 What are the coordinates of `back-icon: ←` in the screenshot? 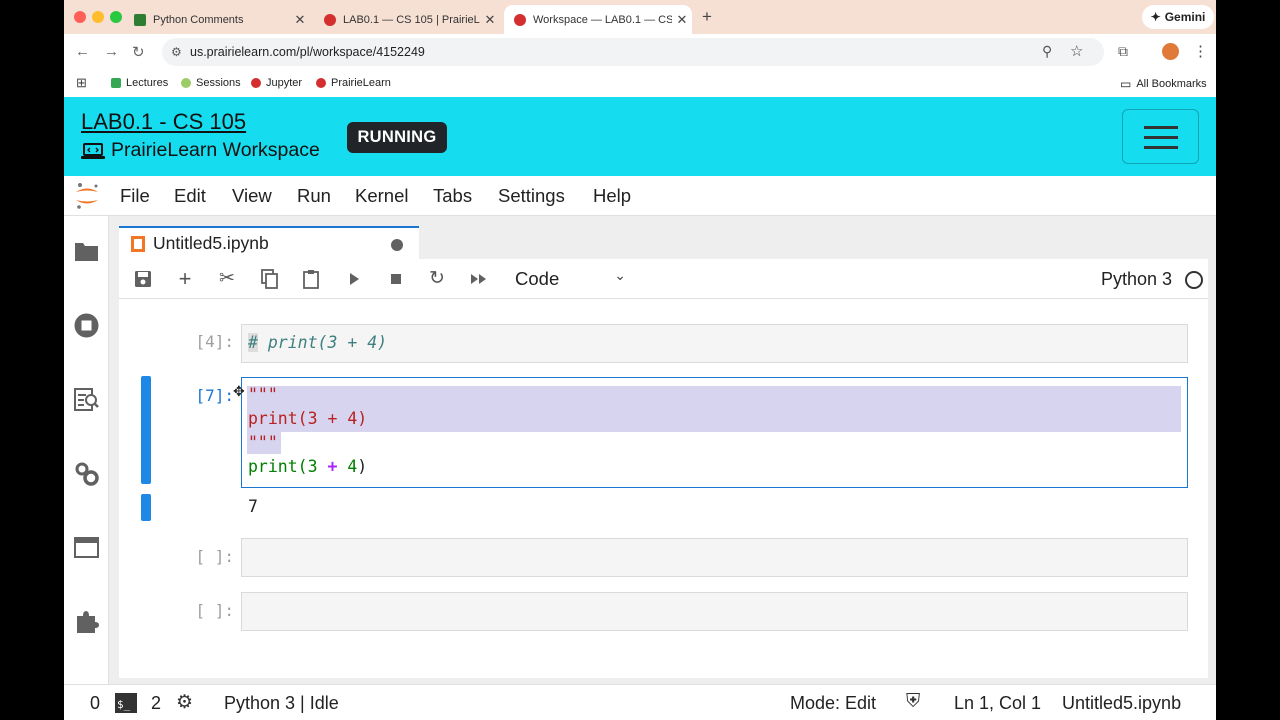 It's located at (82, 51).